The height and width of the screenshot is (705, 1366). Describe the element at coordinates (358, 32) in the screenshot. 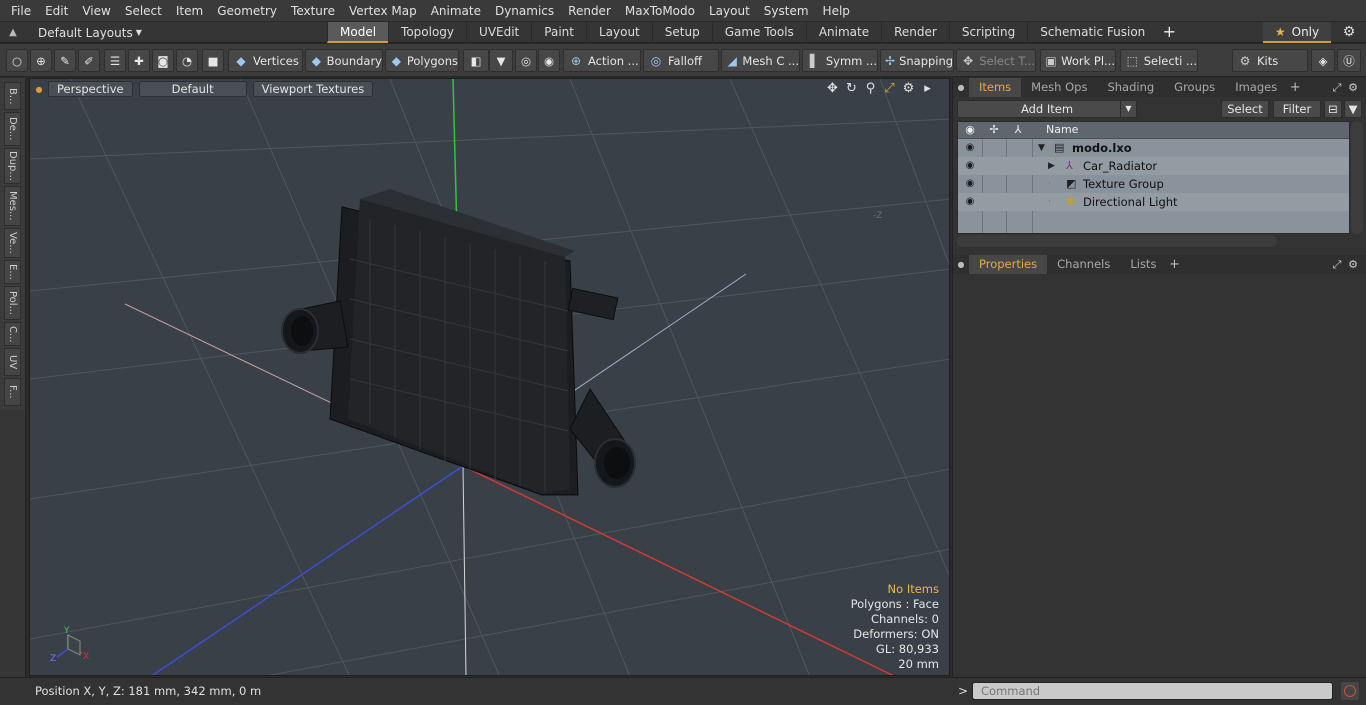

I see `tab-model: Model` at that location.